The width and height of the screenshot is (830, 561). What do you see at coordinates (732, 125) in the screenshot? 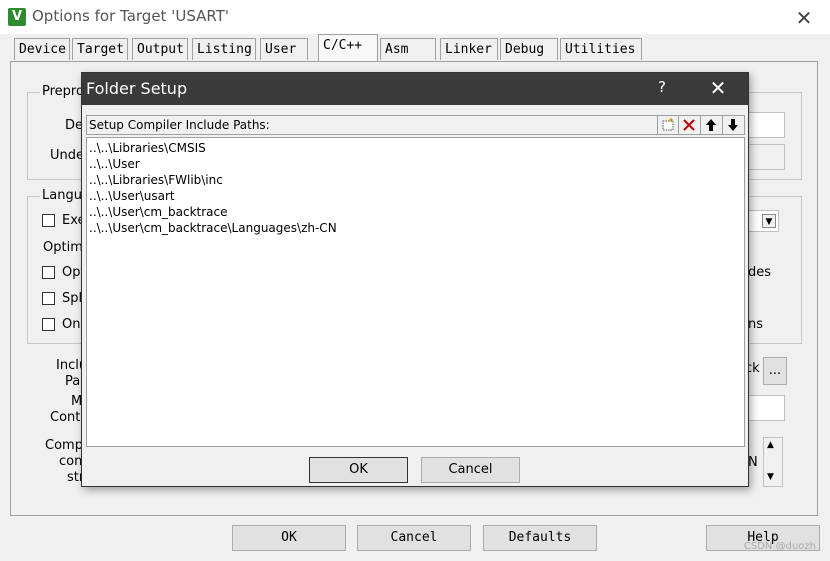
I see `move-down-icon` at bounding box center [732, 125].